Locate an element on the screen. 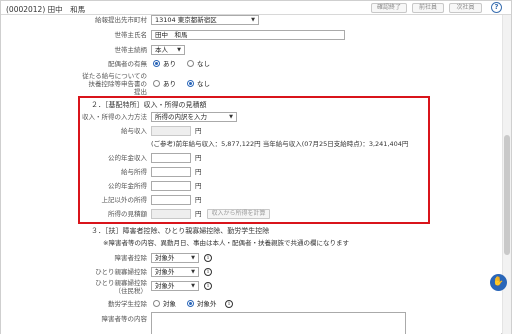  section3-title: ３．［扶］障害者控除、ひとり親寡婦控除、勤労学生控除 is located at coordinates (180, 231).